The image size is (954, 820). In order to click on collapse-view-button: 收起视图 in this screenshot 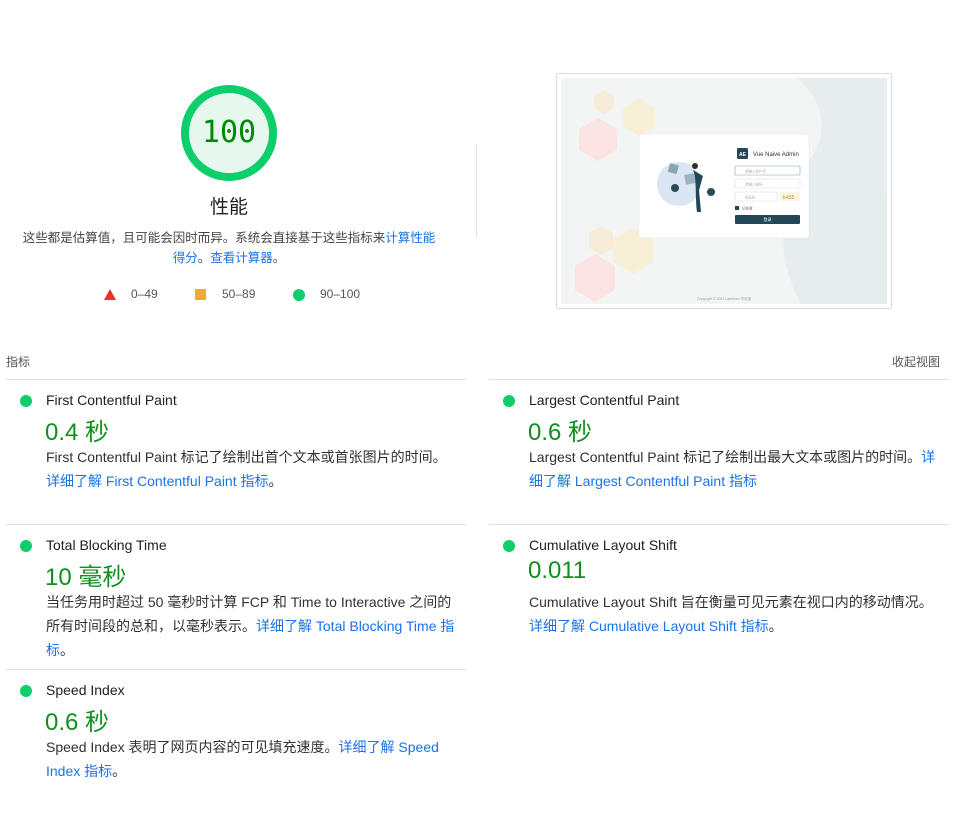, I will do `click(916, 361)`.